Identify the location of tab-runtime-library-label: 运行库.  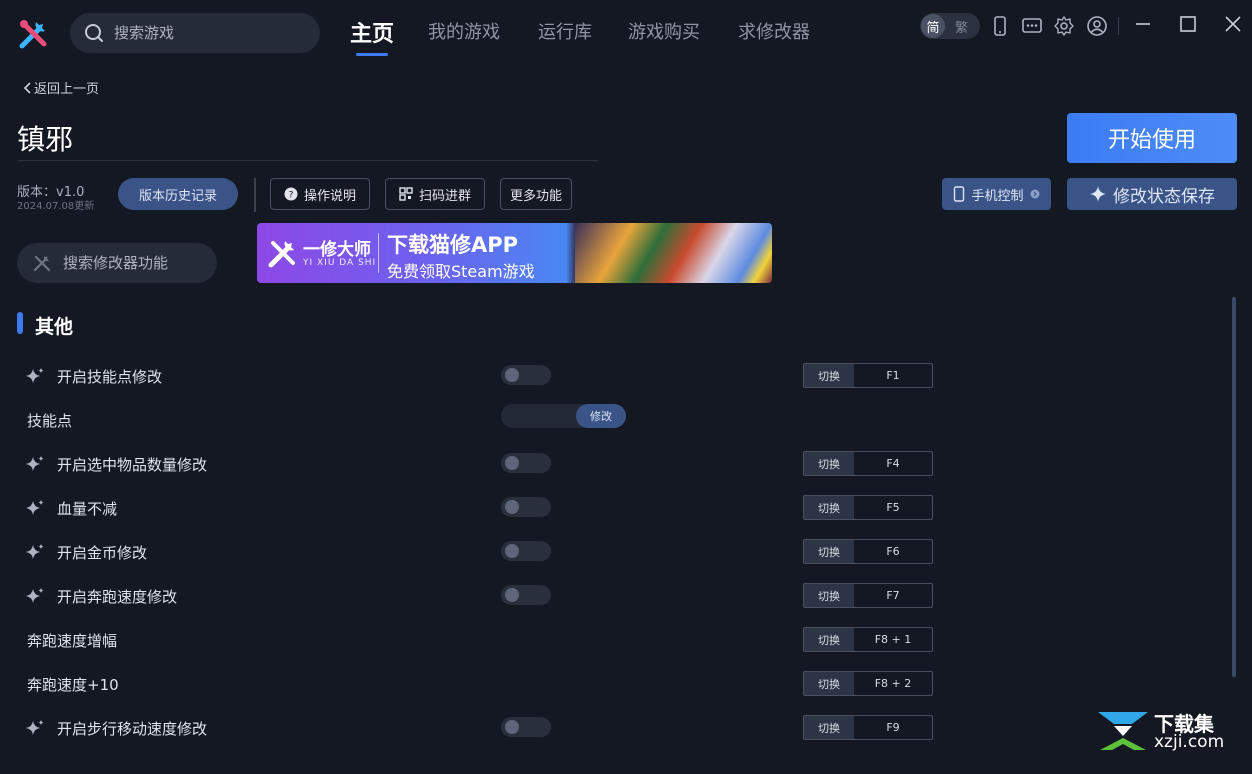
(565, 32).